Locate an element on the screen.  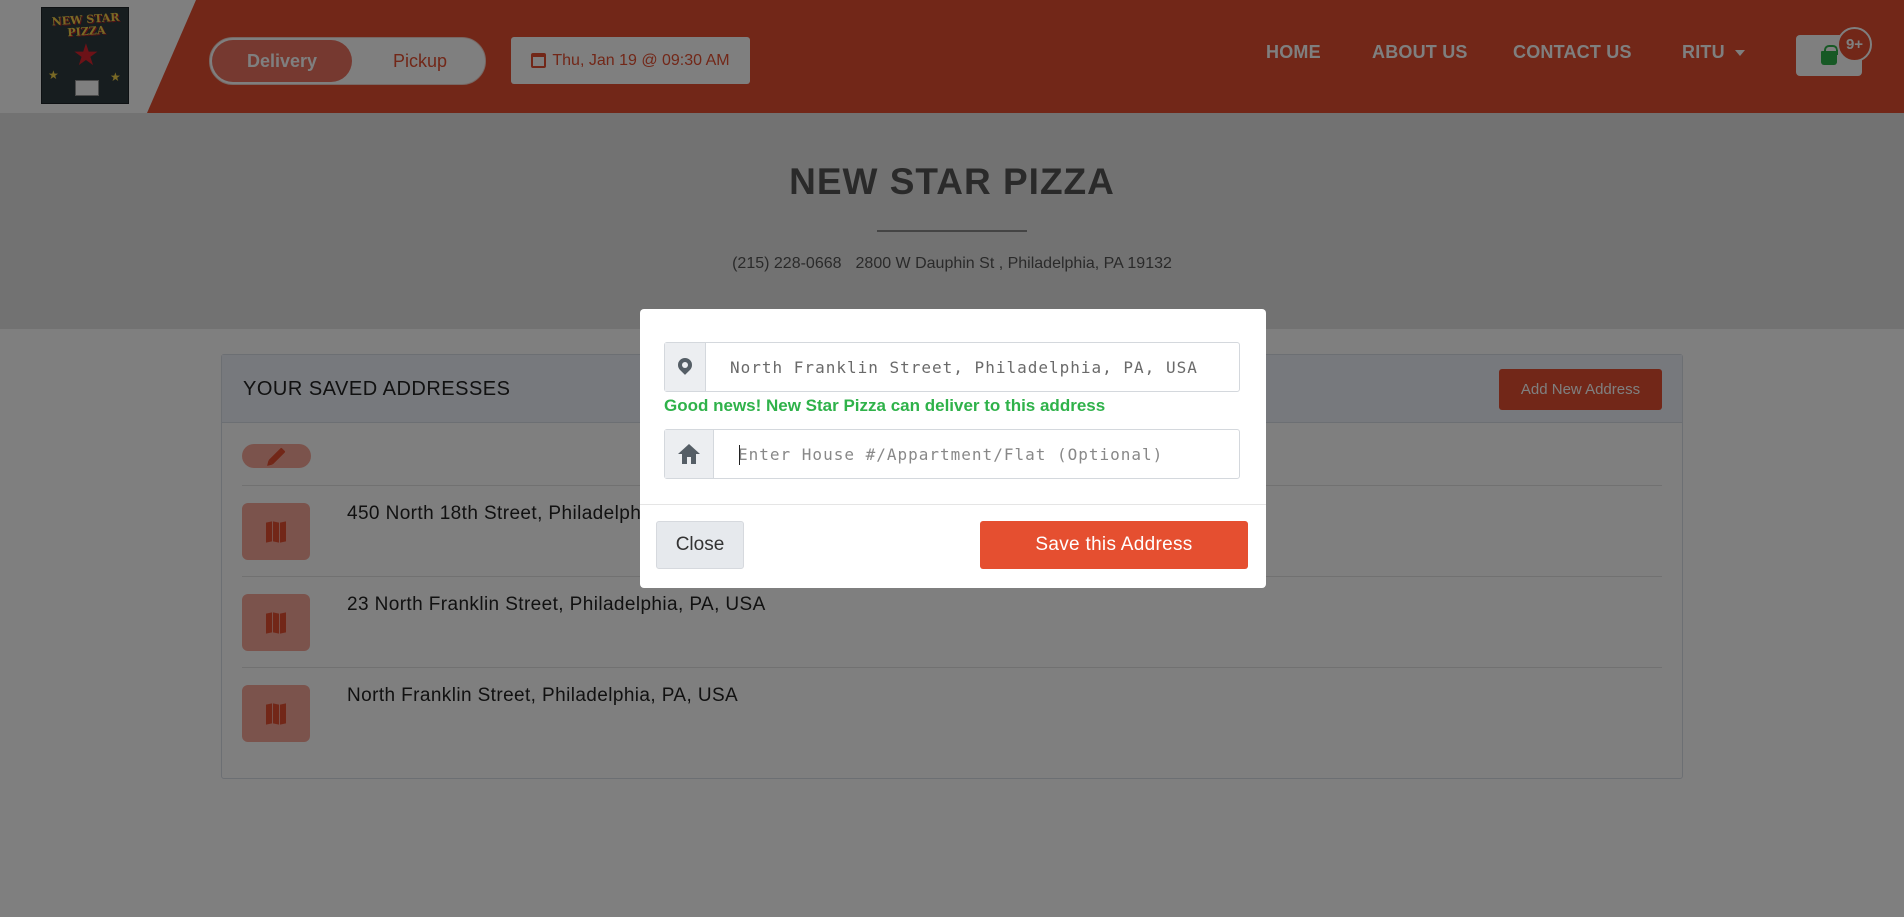
location-addon is located at coordinates (685, 367).